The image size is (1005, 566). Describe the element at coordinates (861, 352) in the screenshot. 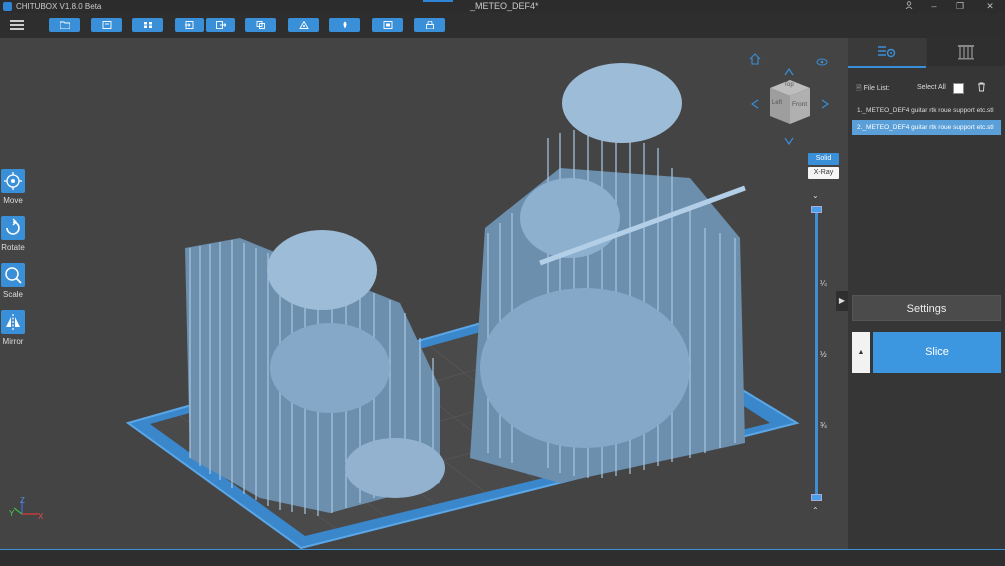

I see `slice-options-toggle: ▲` at that location.